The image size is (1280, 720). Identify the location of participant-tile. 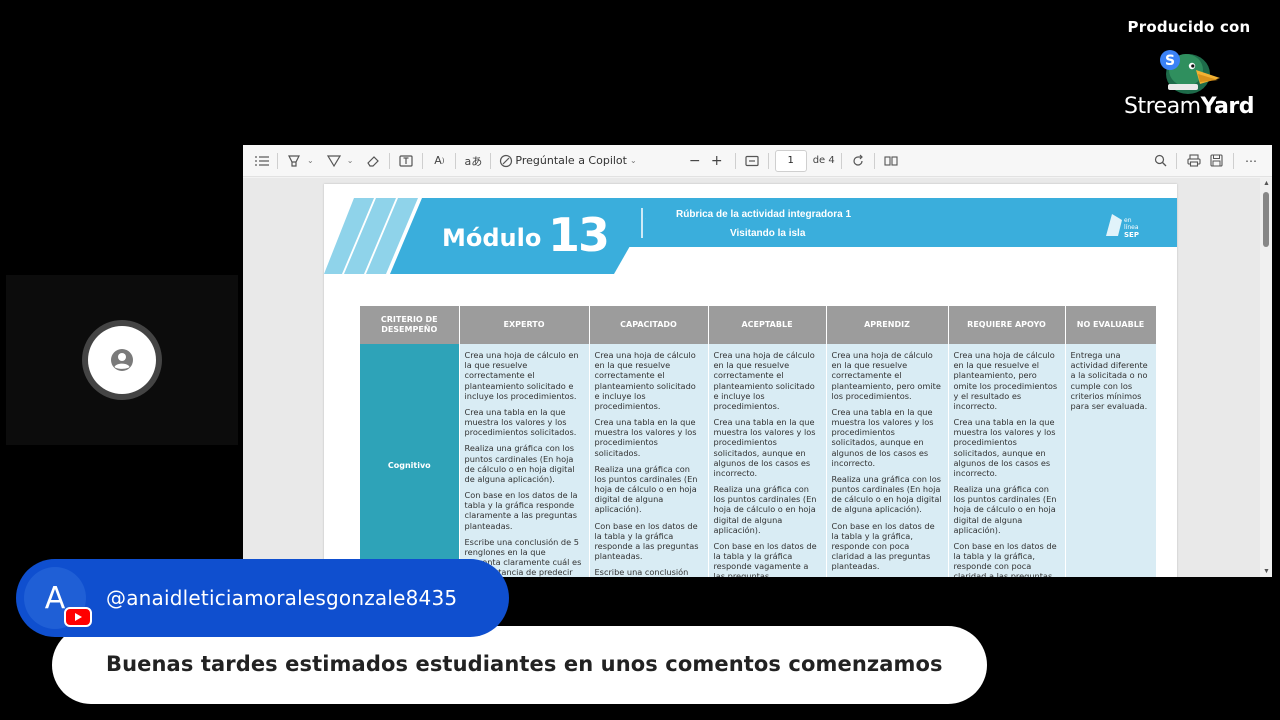
(122, 360).